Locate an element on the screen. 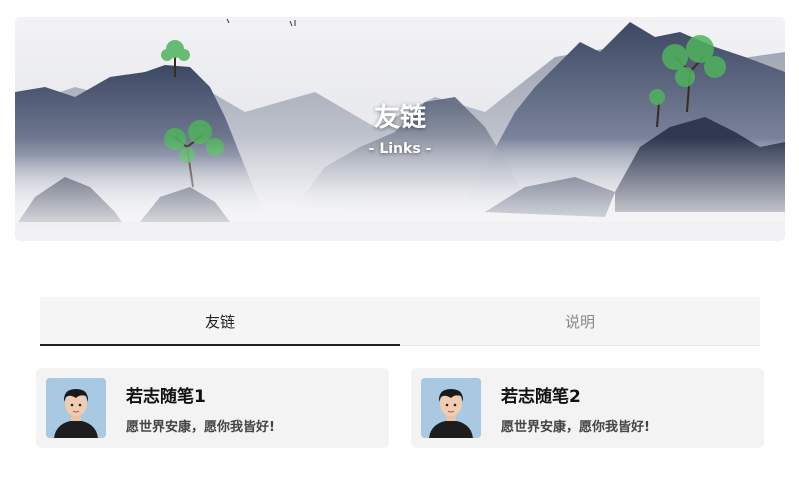 The width and height of the screenshot is (799, 490). link-card: 若志随笔2 愿世界安康，愿你我皆好! is located at coordinates (587, 408).